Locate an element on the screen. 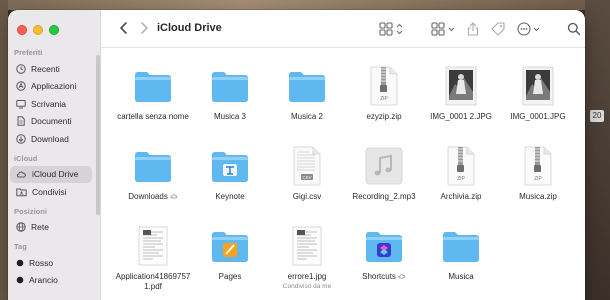 The image size is (610, 300). file-item: ZIP Archivia.zip is located at coordinates (461, 173).